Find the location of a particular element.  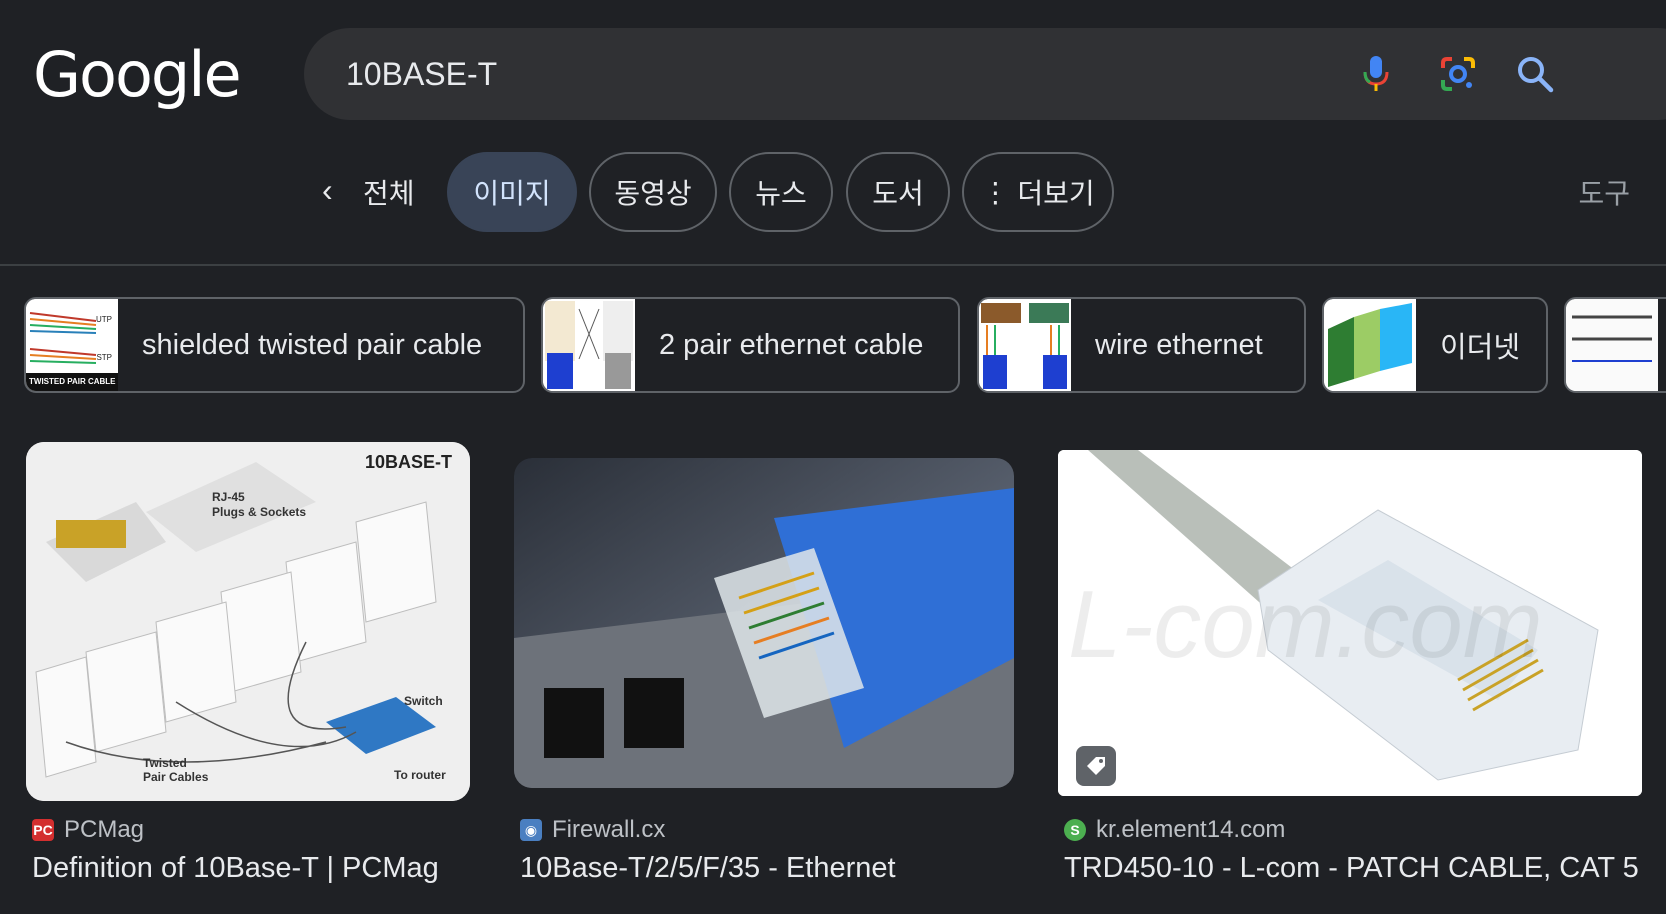

element14-favicon: S is located at coordinates (1075, 830).